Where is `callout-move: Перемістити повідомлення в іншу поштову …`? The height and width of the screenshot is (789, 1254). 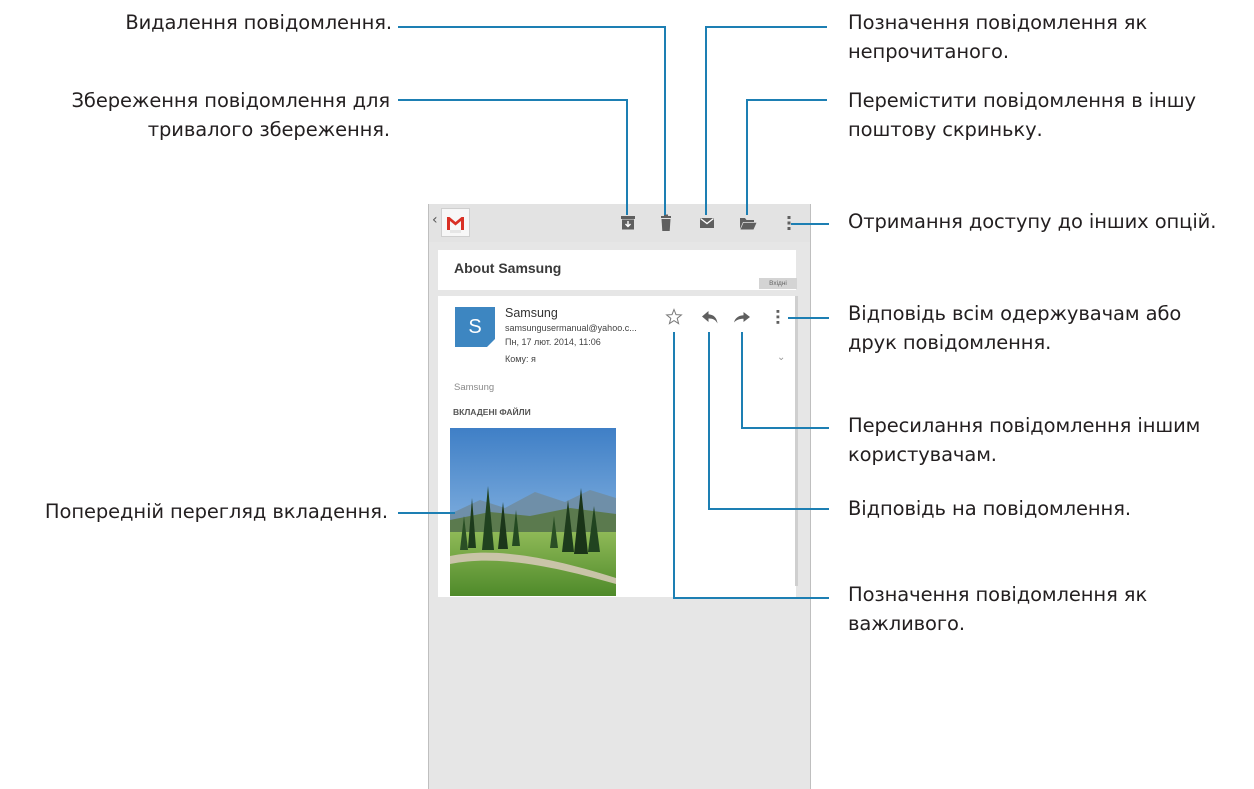
callout-move: Перемістити повідомлення в іншу поштову … is located at coordinates (1022, 115).